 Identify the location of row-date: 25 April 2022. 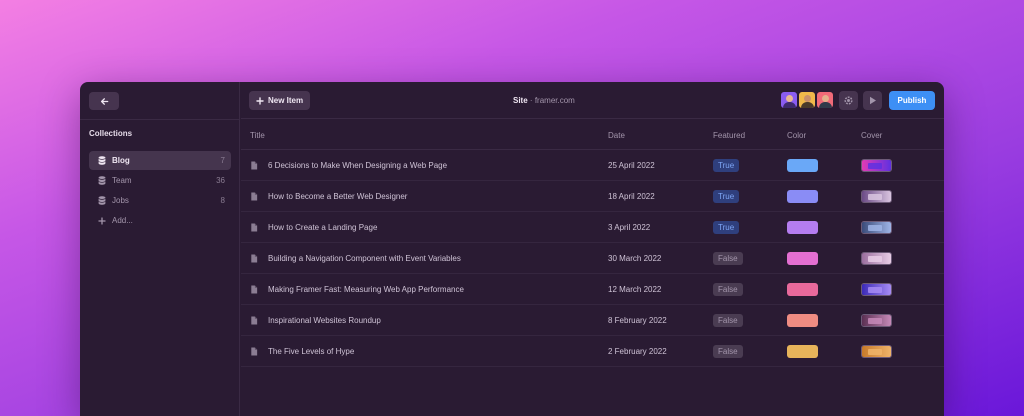
(631, 165).